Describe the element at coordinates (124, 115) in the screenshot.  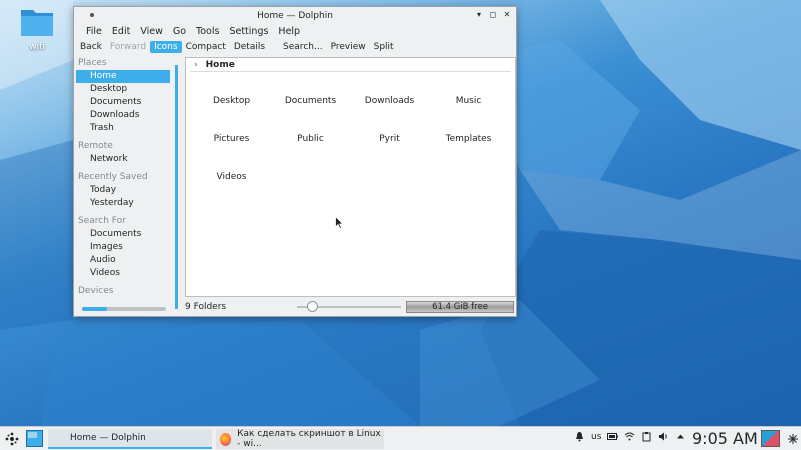
I see `sidebar-item-downloads: Downloads` at that location.